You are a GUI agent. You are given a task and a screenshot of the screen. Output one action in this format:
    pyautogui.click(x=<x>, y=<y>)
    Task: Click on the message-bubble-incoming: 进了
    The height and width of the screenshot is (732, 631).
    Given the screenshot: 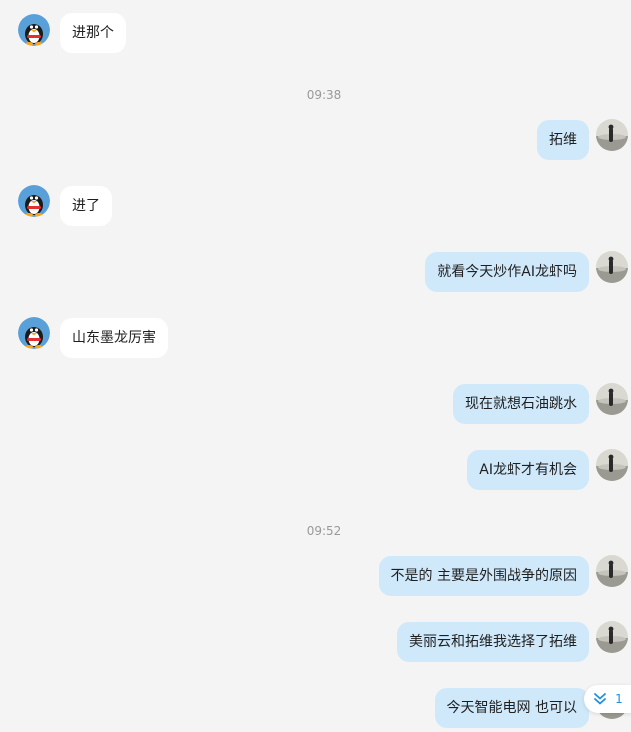 What is the action you would take?
    pyautogui.click(x=86, y=206)
    